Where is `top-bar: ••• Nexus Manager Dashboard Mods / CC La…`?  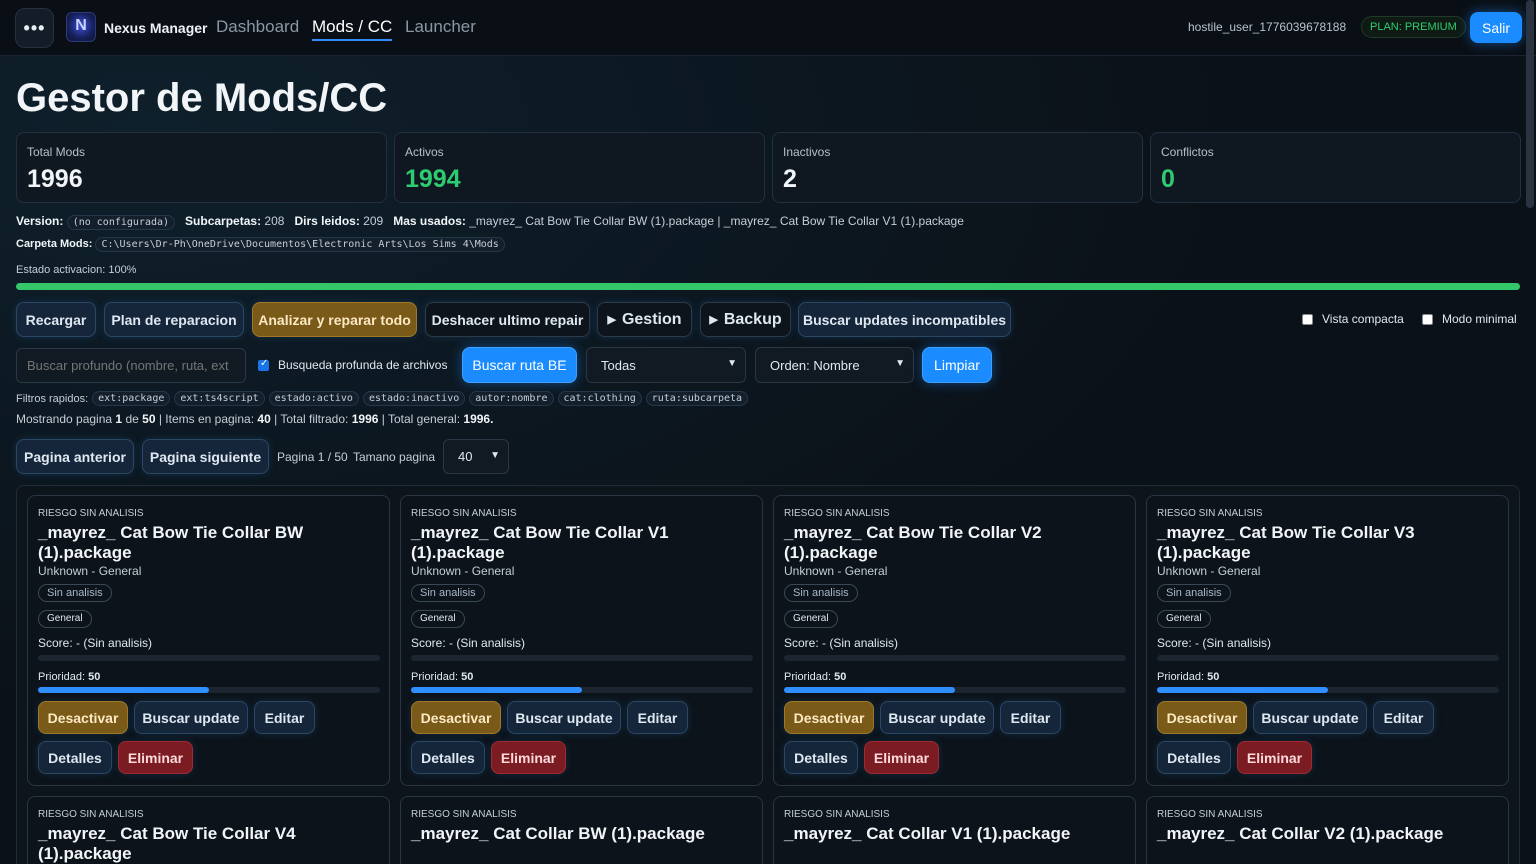 top-bar: ••• Nexus Manager Dashboard Mods / CC La… is located at coordinates (768, 28).